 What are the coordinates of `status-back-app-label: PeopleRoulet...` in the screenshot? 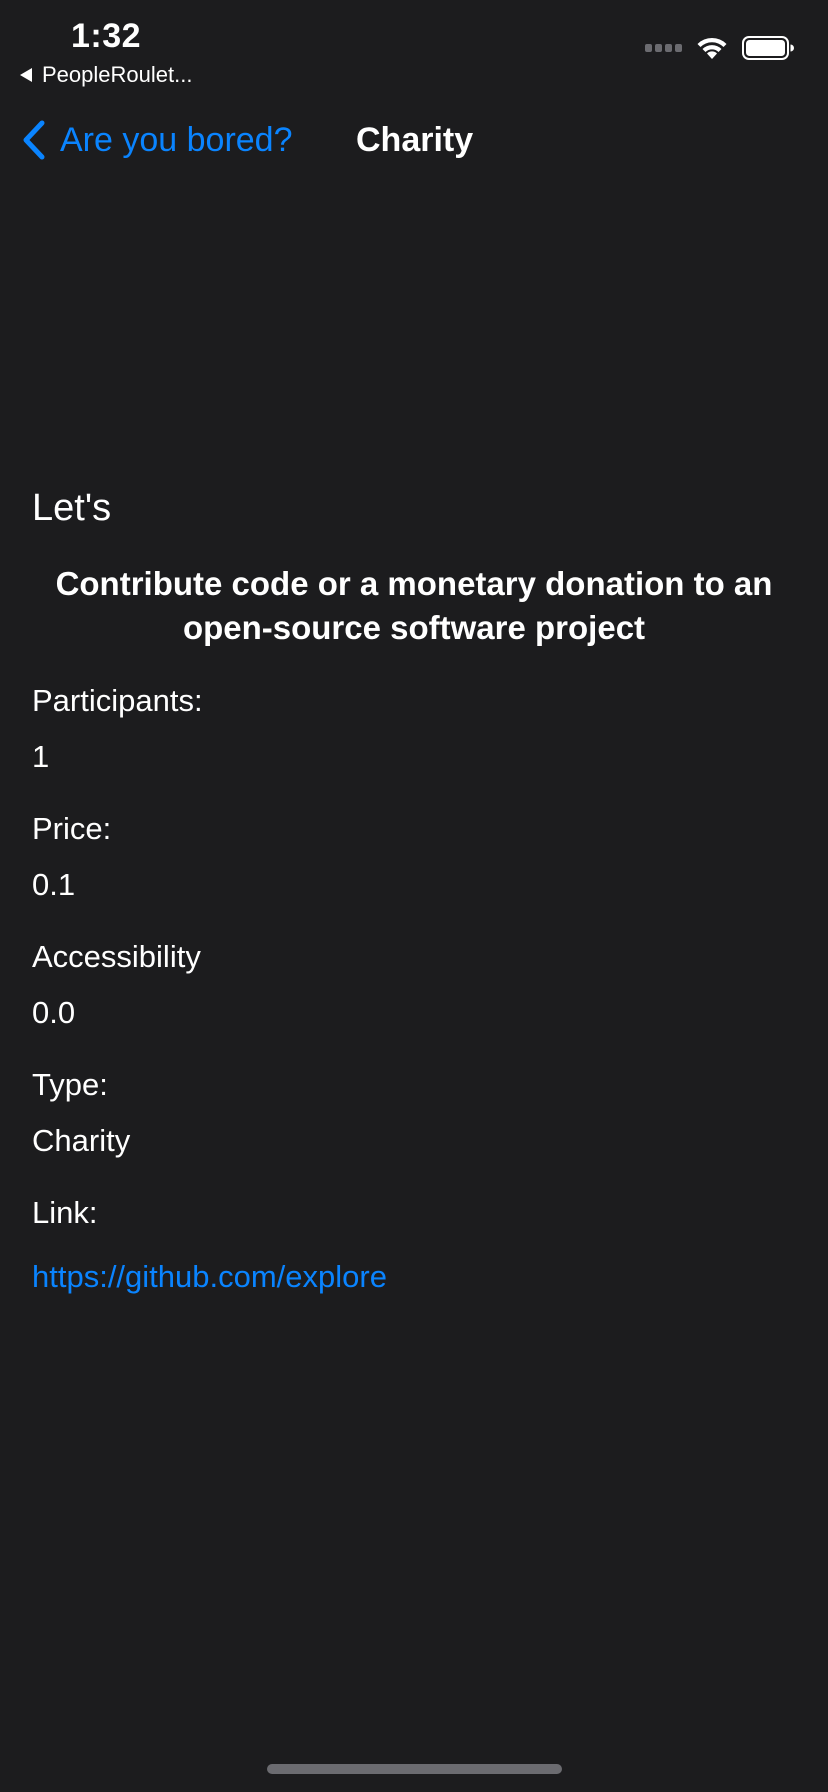 It's located at (117, 74).